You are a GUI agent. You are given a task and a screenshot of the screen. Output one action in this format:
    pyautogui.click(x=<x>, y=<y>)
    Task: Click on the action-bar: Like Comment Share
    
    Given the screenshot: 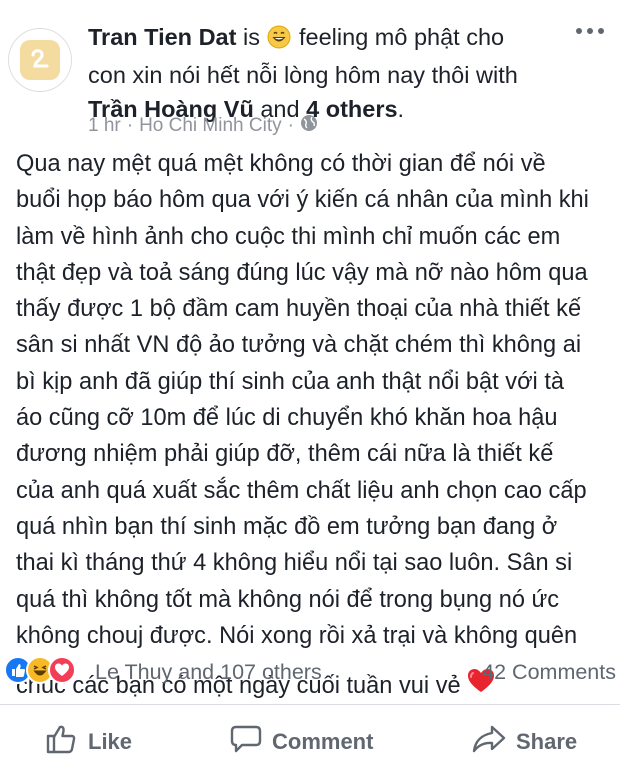 What is the action you would take?
    pyautogui.click(x=310, y=742)
    